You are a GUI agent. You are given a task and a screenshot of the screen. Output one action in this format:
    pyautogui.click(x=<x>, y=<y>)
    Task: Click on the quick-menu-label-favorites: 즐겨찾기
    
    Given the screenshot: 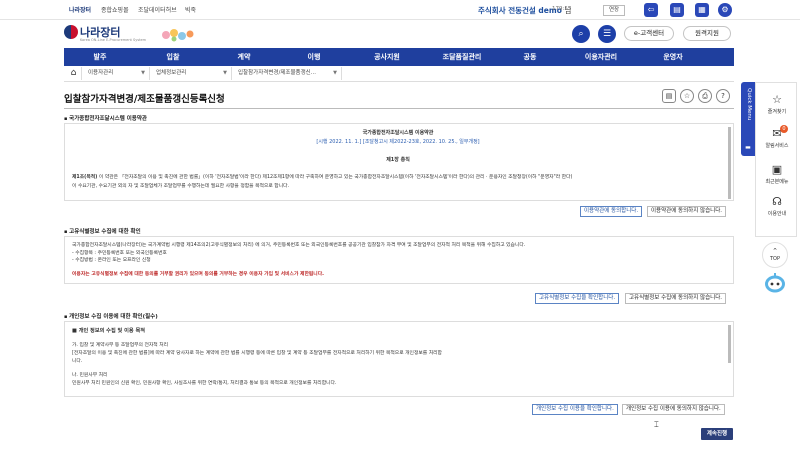 What is the action you would take?
    pyautogui.click(x=777, y=112)
    